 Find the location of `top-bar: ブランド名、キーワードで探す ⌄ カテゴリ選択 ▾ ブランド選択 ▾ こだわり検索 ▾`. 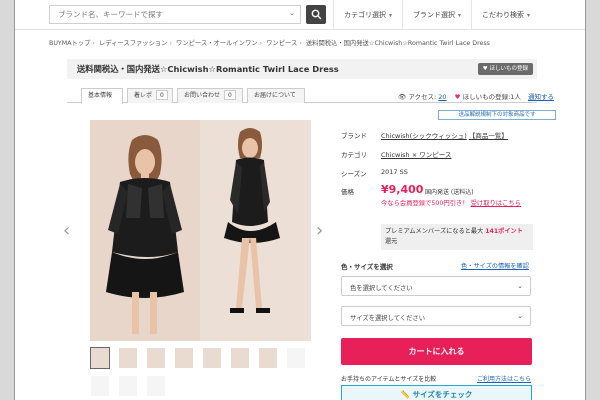

top-bar: ブランド名、キーワードで探す ⌄ カテゴリ選択 ▾ ブランド選択 ▾ こだわり検索 ▾ is located at coordinates (300, 15).